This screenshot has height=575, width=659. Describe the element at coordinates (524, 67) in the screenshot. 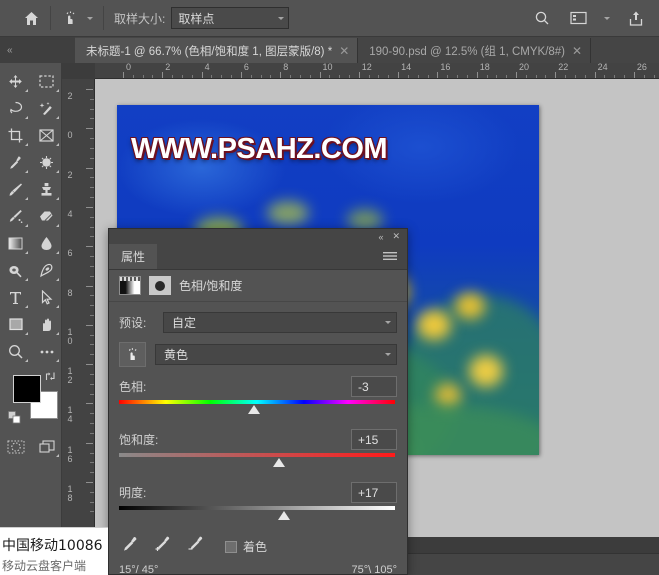

I see `ruler-label: 20` at that location.